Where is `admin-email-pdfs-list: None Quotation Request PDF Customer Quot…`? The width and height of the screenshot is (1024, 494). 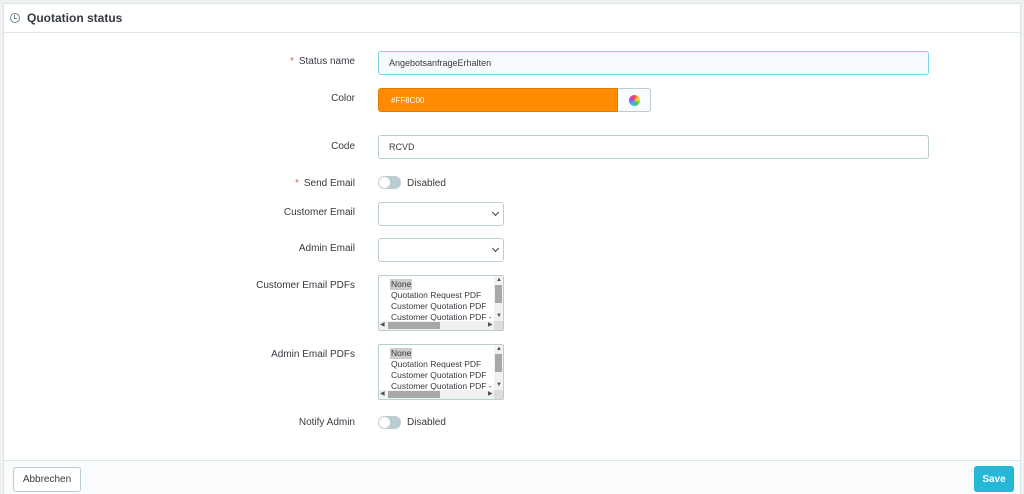
admin-email-pdfs-list: None Quotation Request PDF Customer Quot… is located at coordinates (441, 372).